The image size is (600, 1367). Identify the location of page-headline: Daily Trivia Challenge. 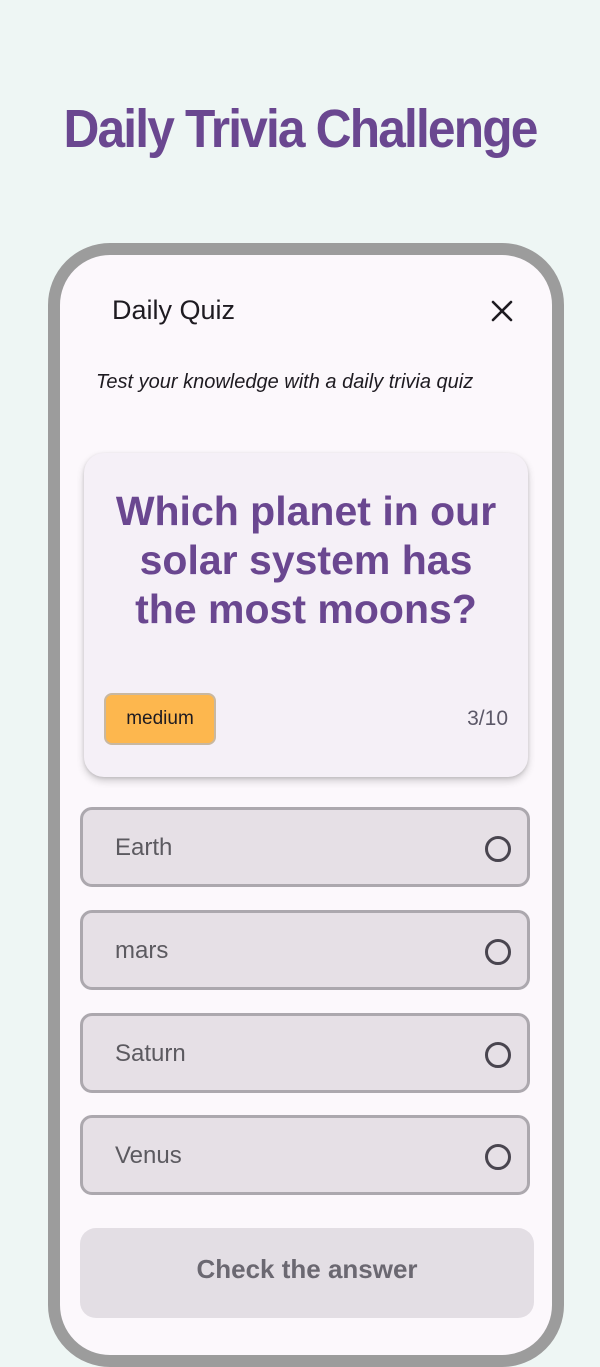
(300, 129).